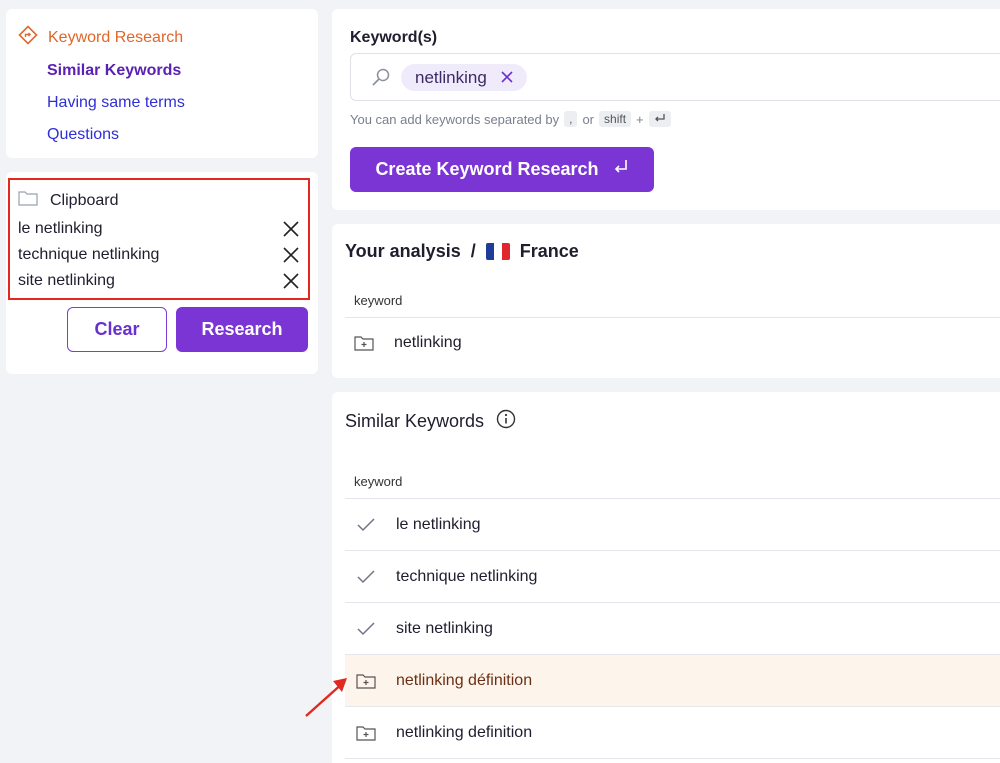  Describe the element at coordinates (83, 135) in the screenshot. I see `nav-item-questions: Questions` at that location.